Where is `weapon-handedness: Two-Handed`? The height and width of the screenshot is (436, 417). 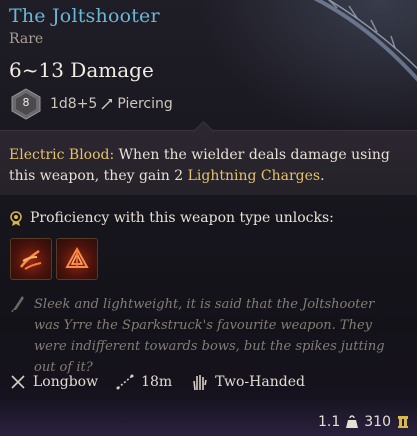
weapon-handedness: Two-Handed is located at coordinates (260, 382).